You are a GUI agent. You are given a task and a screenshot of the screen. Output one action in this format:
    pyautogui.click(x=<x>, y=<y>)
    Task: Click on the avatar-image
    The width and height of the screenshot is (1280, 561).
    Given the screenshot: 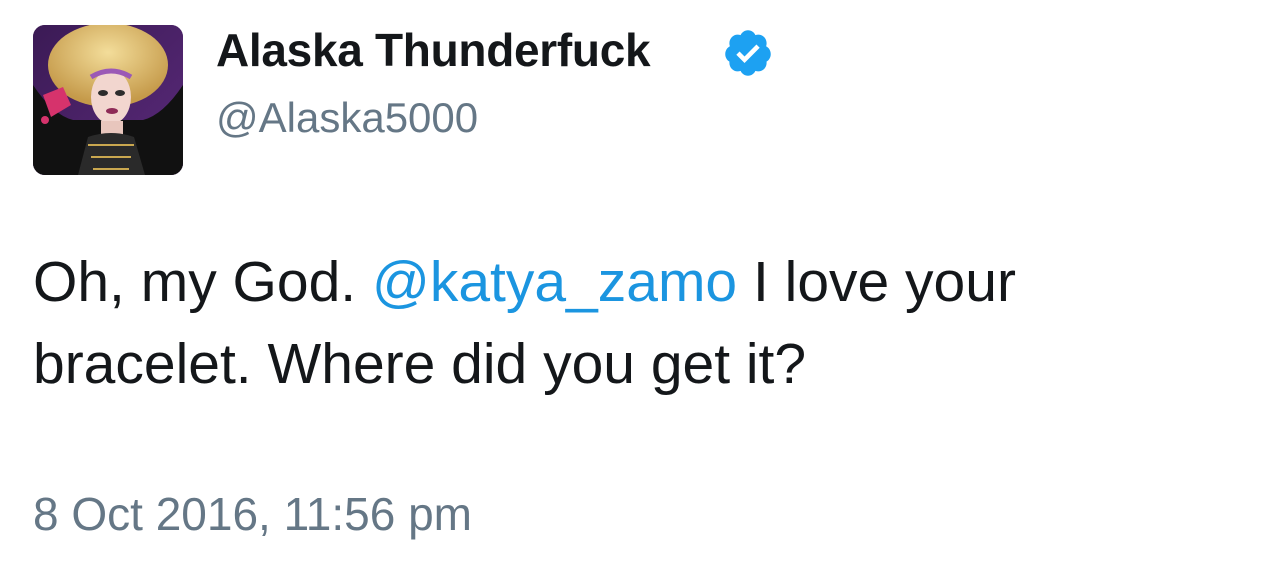 What is the action you would take?
    pyautogui.click(x=108, y=100)
    